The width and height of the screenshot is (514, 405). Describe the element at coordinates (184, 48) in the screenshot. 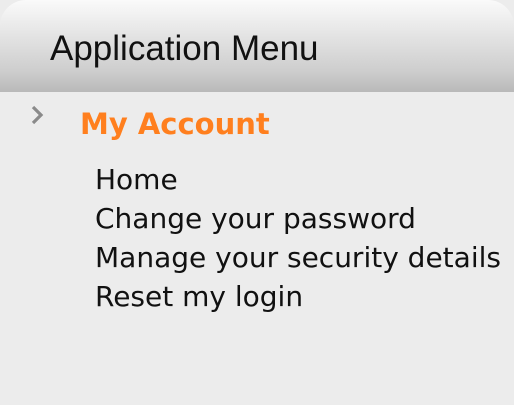

I see `menu-header-title: Application Menu` at that location.